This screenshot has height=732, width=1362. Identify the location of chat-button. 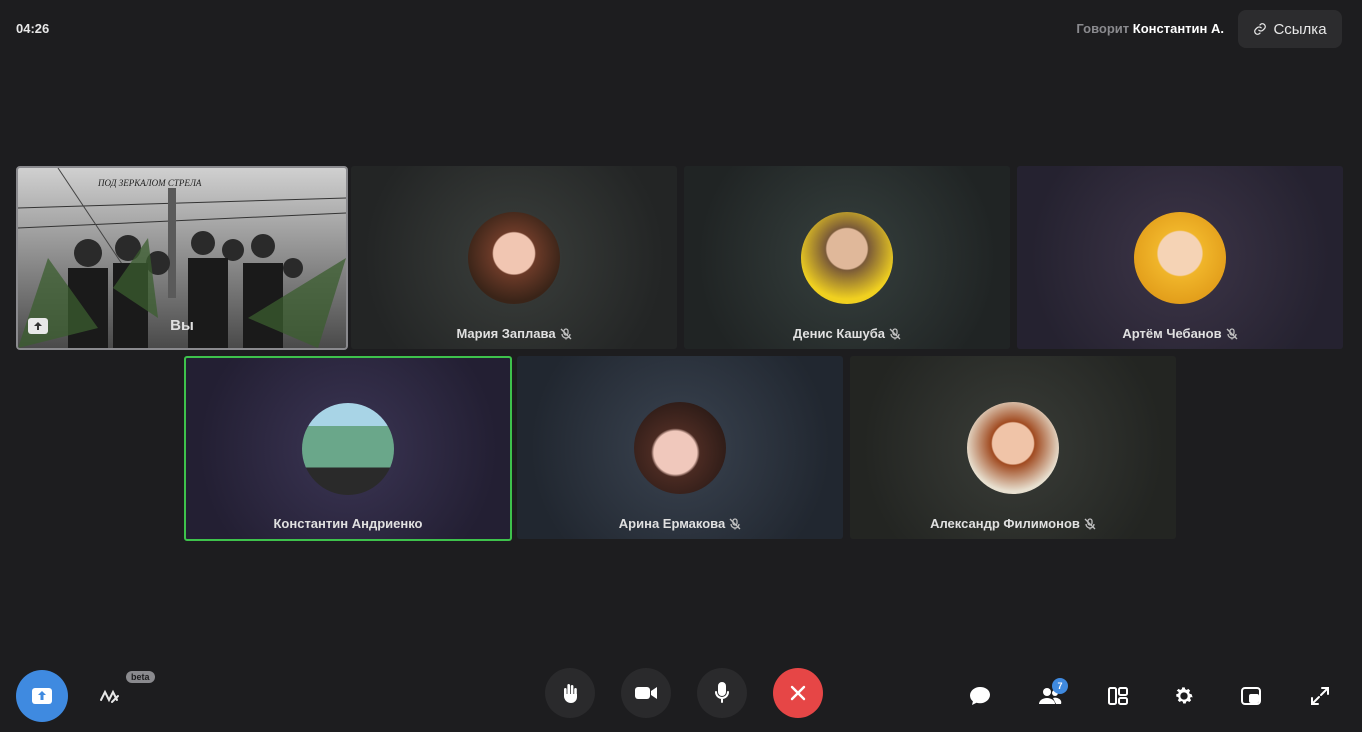
(980, 696).